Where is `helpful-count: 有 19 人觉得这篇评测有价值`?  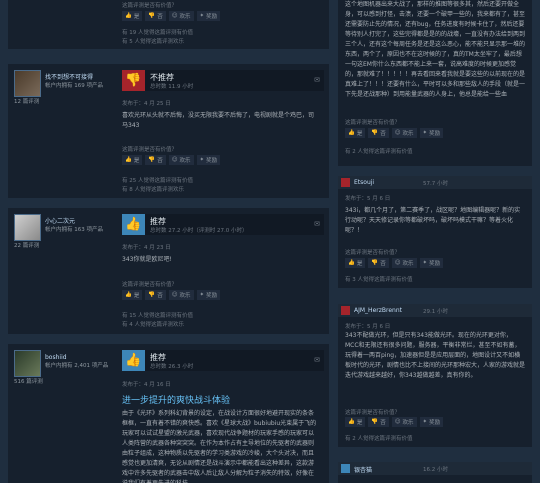
helpful-count: 有 19 人觉得这篇评测有价值 is located at coordinates (157, 33).